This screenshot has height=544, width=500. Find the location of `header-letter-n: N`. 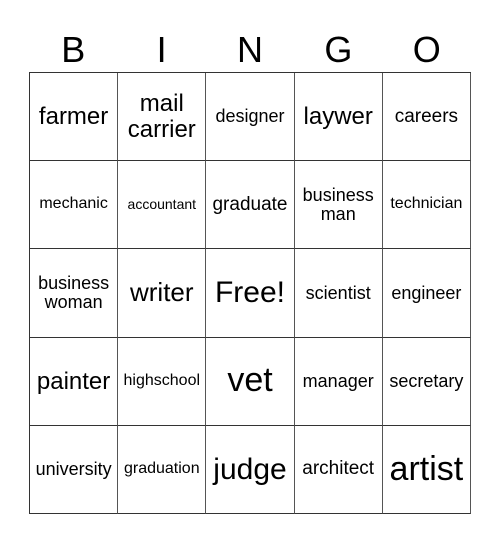

header-letter-n: N is located at coordinates (249, 49).